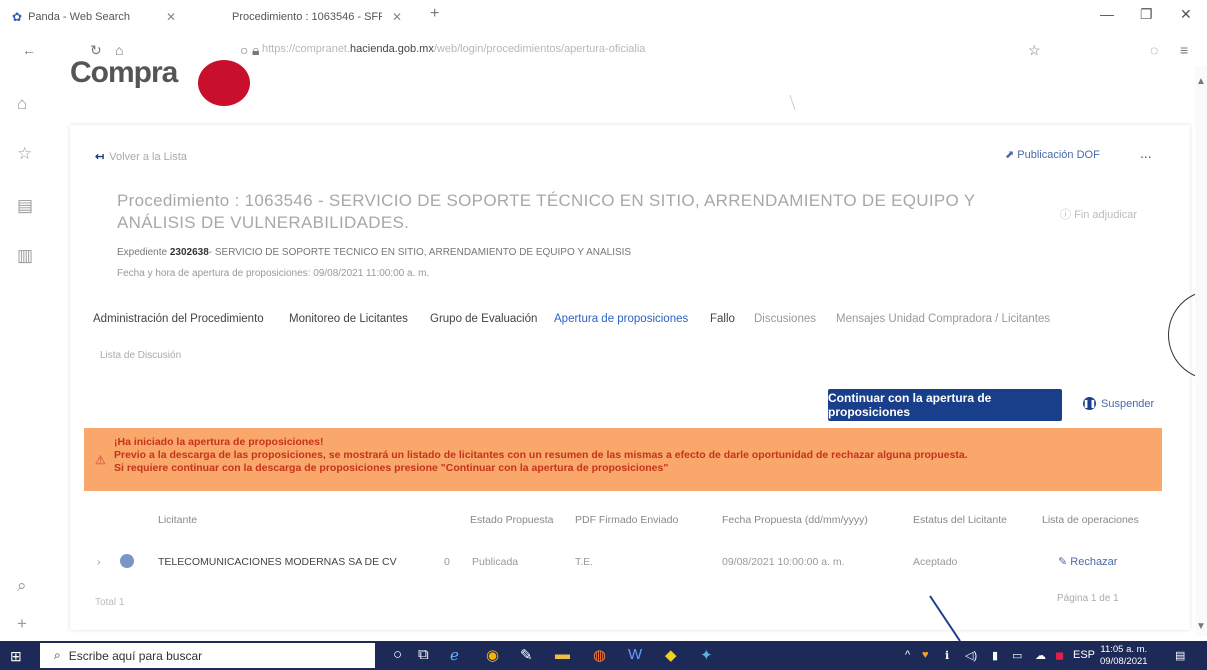 The width and height of the screenshot is (1207, 670). I want to click on file-explorer-icon: ▬, so click(562, 654).